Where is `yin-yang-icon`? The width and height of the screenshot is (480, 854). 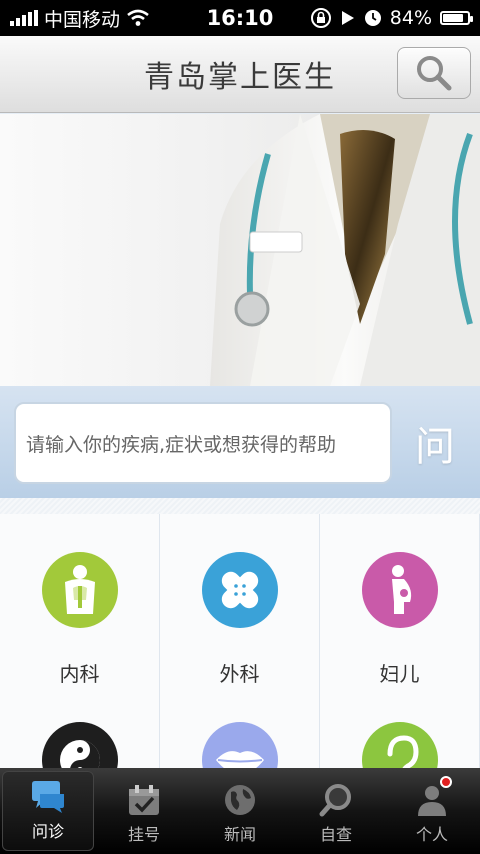 yin-yang-icon is located at coordinates (80, 745).